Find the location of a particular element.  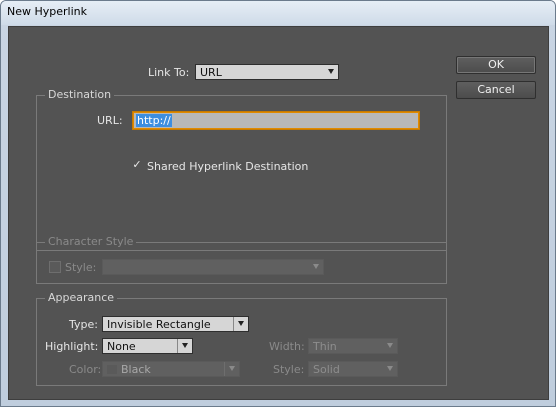

width-dropdown: Thin is located at coordinates (353, 346).